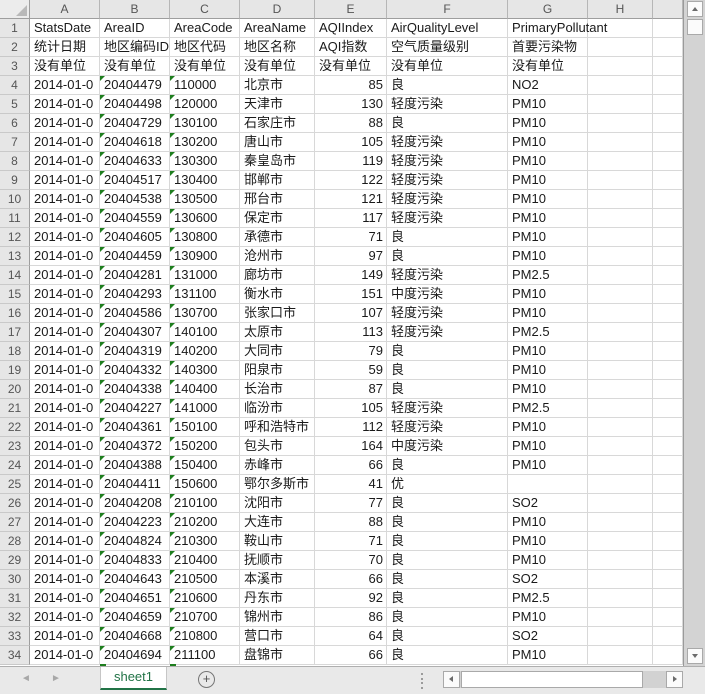  What do you see at coordinates (548, 142) in the screenshot?
I see `cell-G7: PM10` at bounding box center [548, 142].